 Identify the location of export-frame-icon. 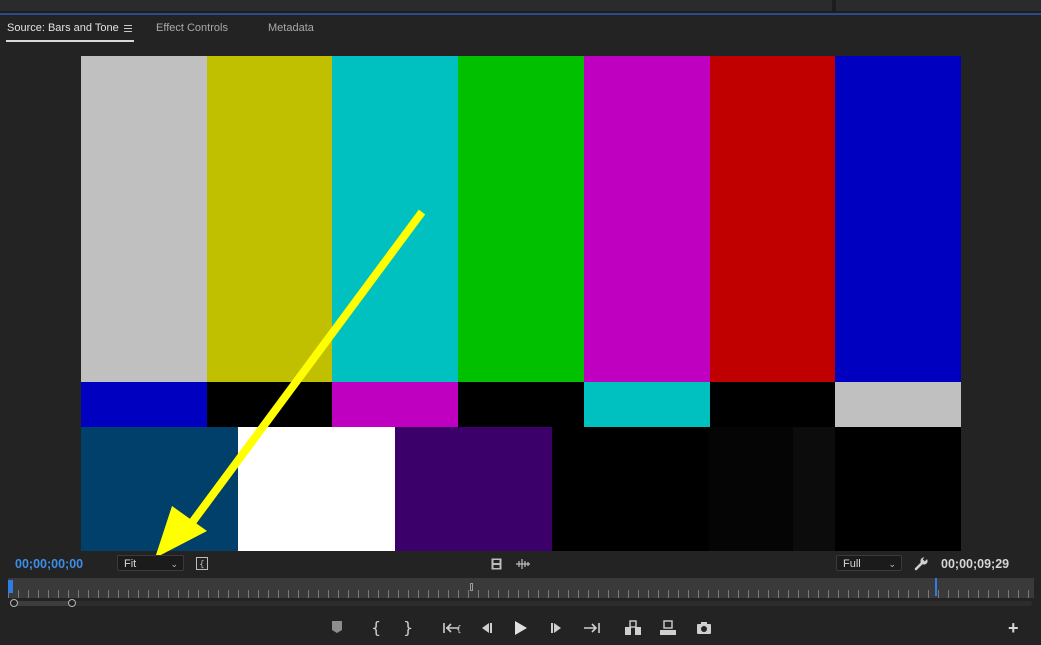
(705, 628).